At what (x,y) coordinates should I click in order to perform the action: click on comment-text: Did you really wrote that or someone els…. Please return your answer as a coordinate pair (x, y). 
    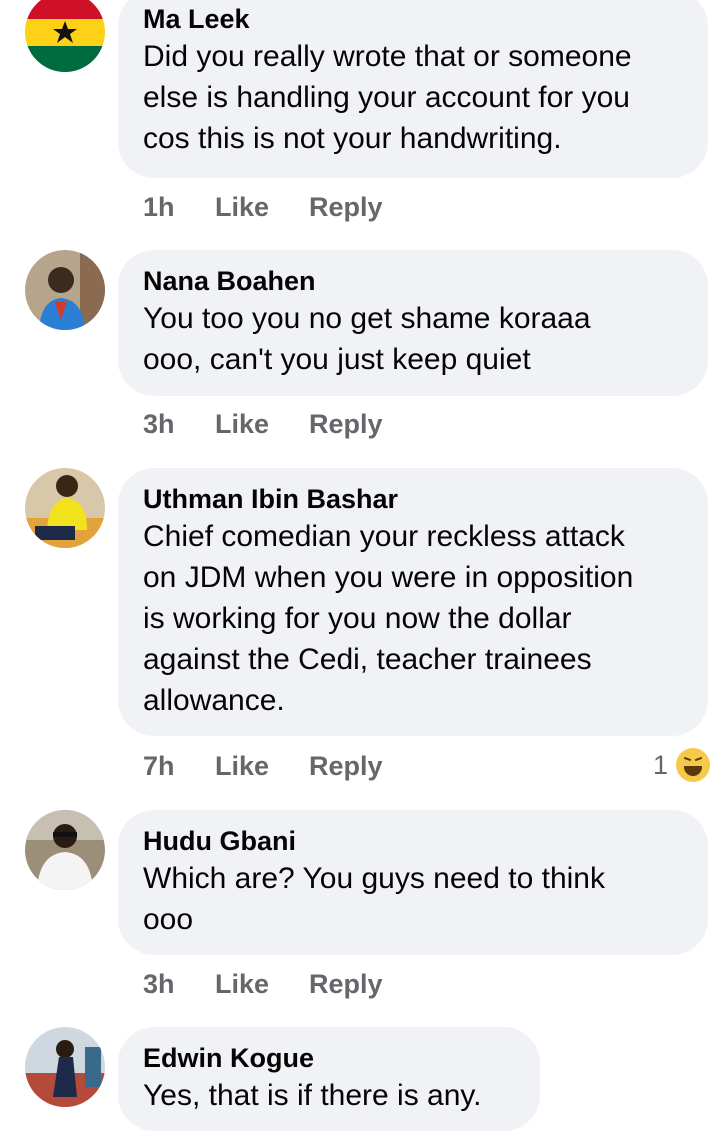
    Looking at the image, I should click on (387, 97).